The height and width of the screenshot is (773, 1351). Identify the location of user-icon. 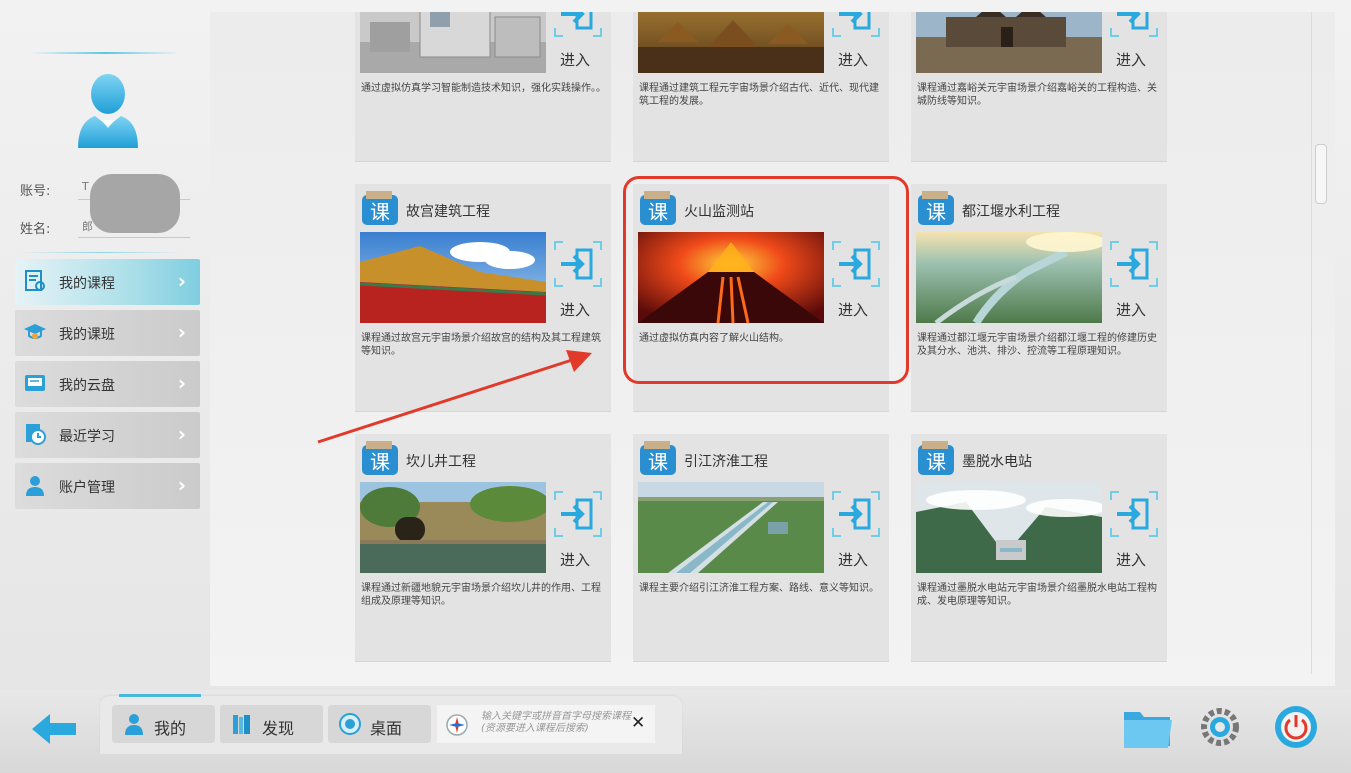
(134, 724).